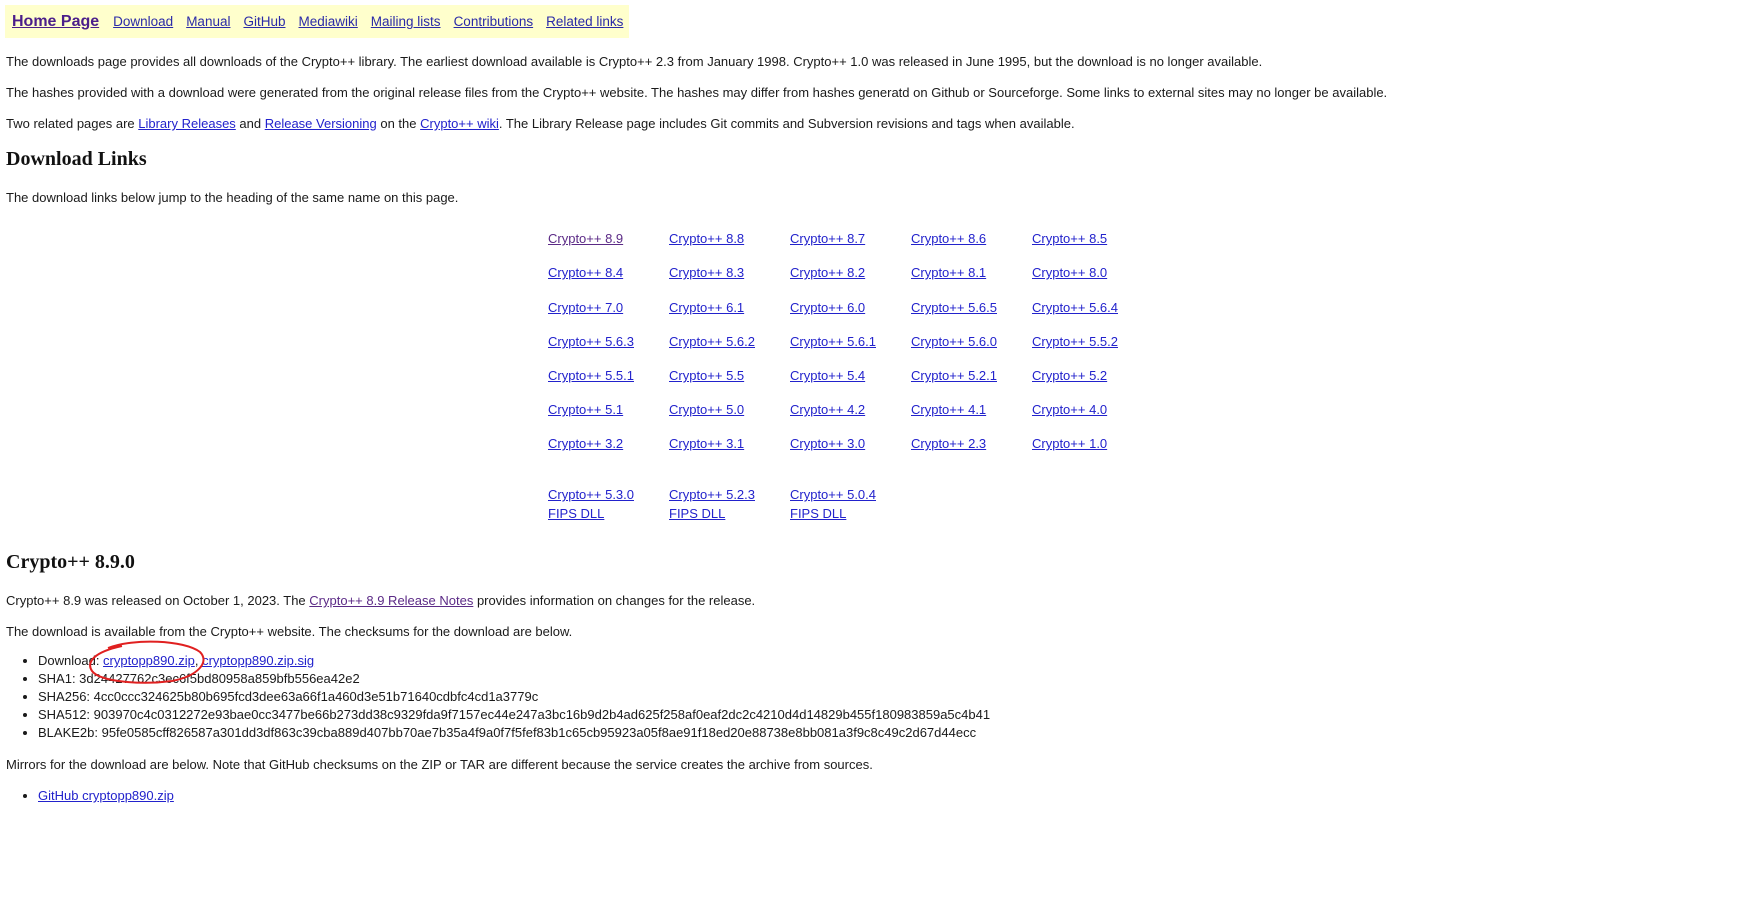  I want to click on version-link: Crypto++ 3.1, so click(706, 443).